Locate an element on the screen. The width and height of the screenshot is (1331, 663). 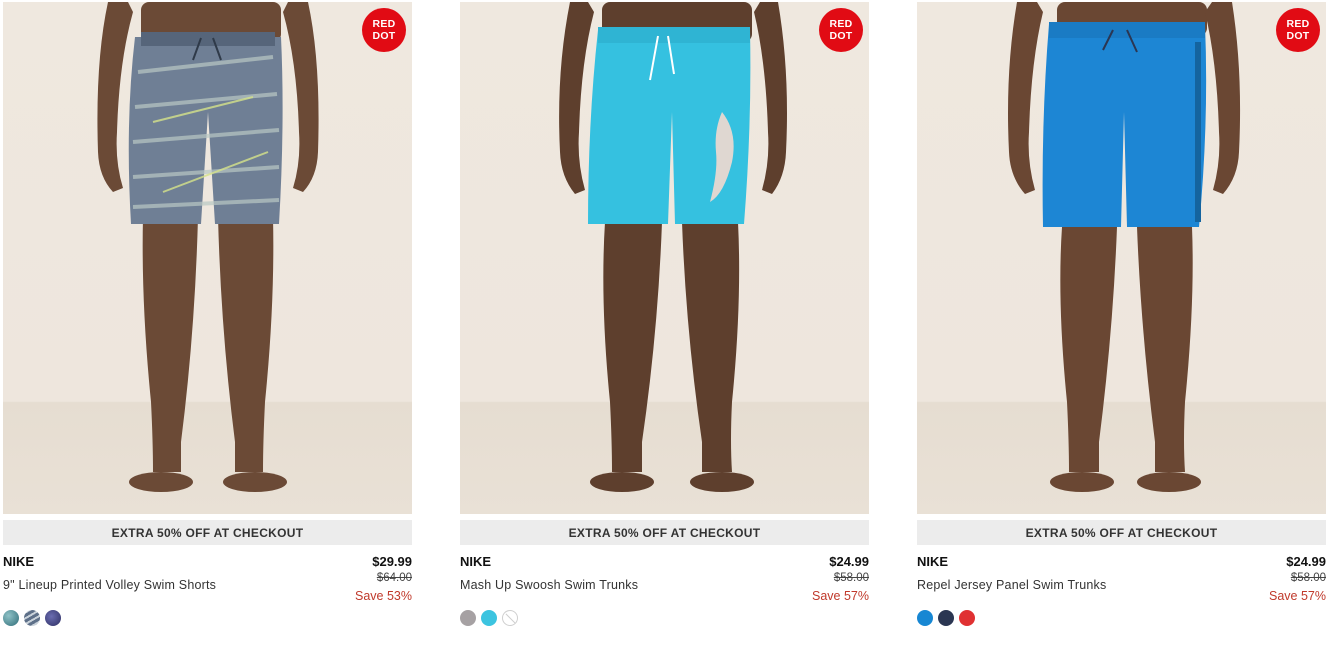
grey-print-swatch is located at coordinates (32, 618).